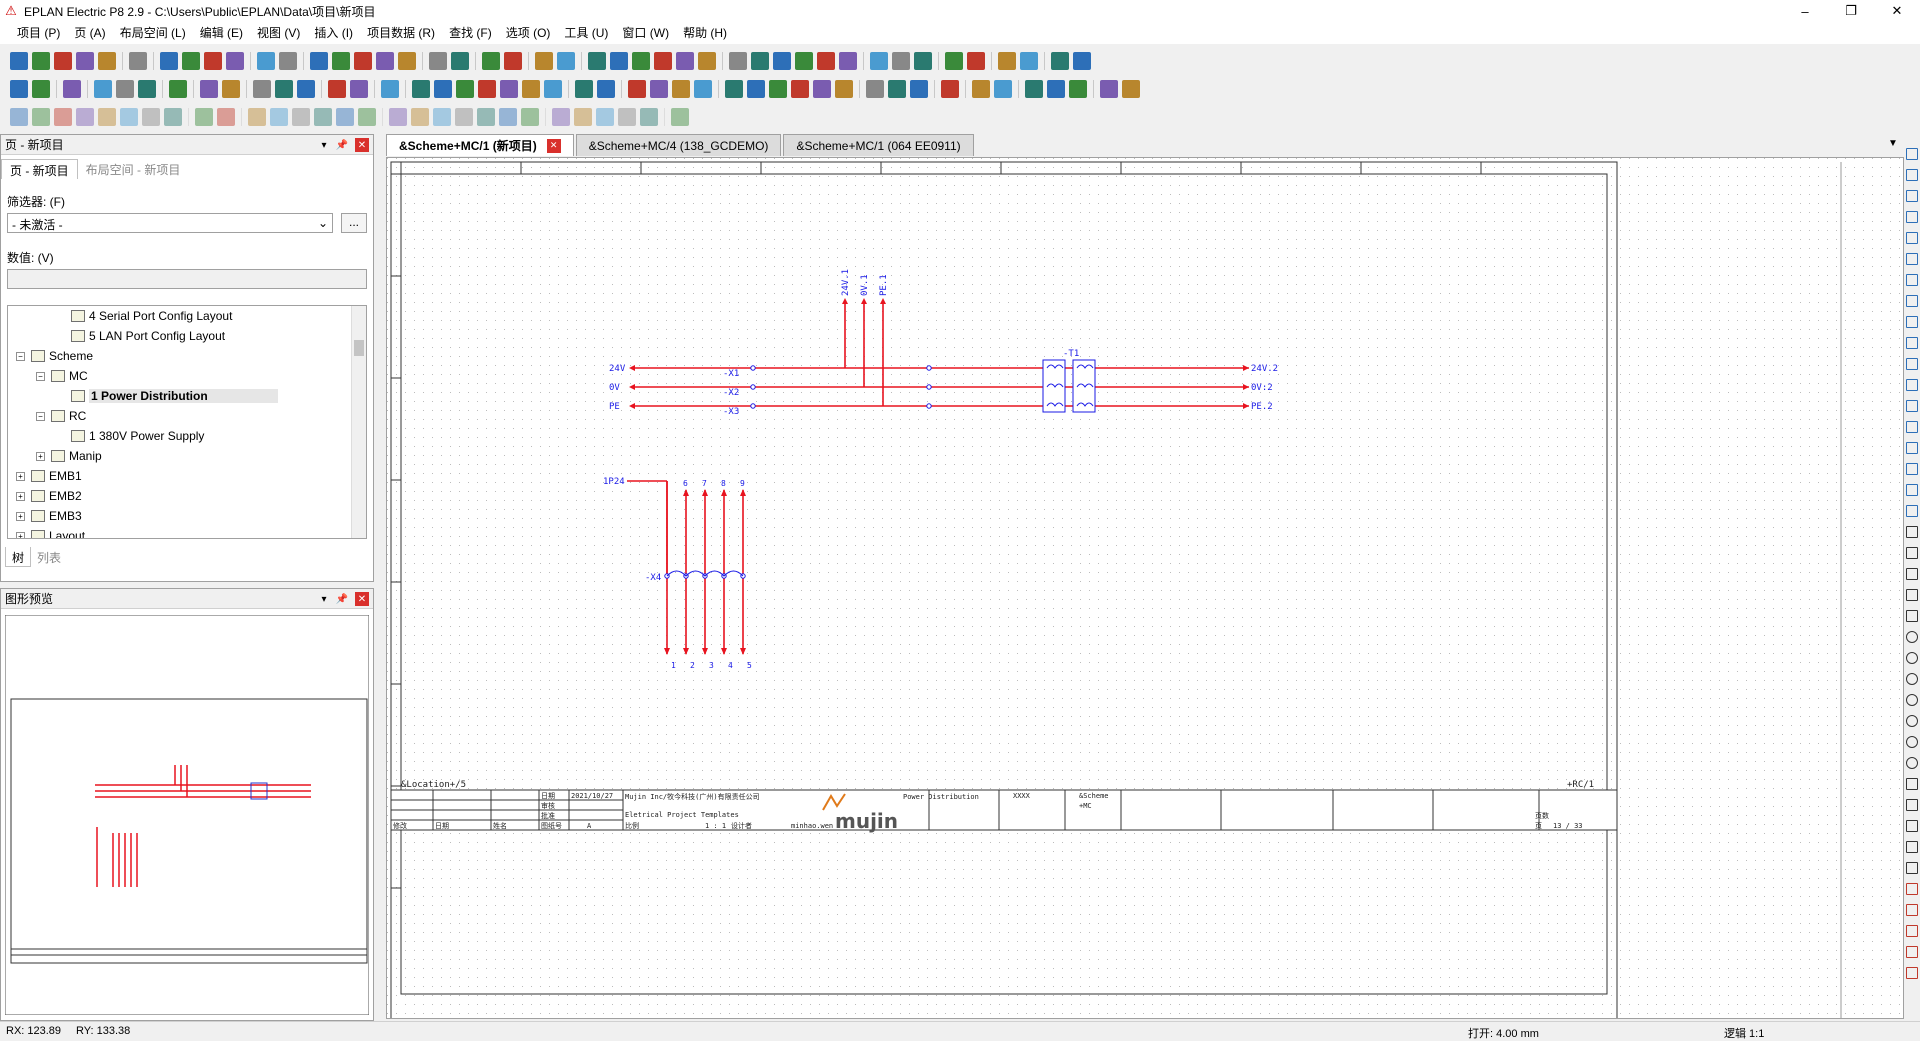  I want to click on tab-scheme-mc-1-new: &Scheme+MC/1 (新项目) ✕, so click(480, 145).